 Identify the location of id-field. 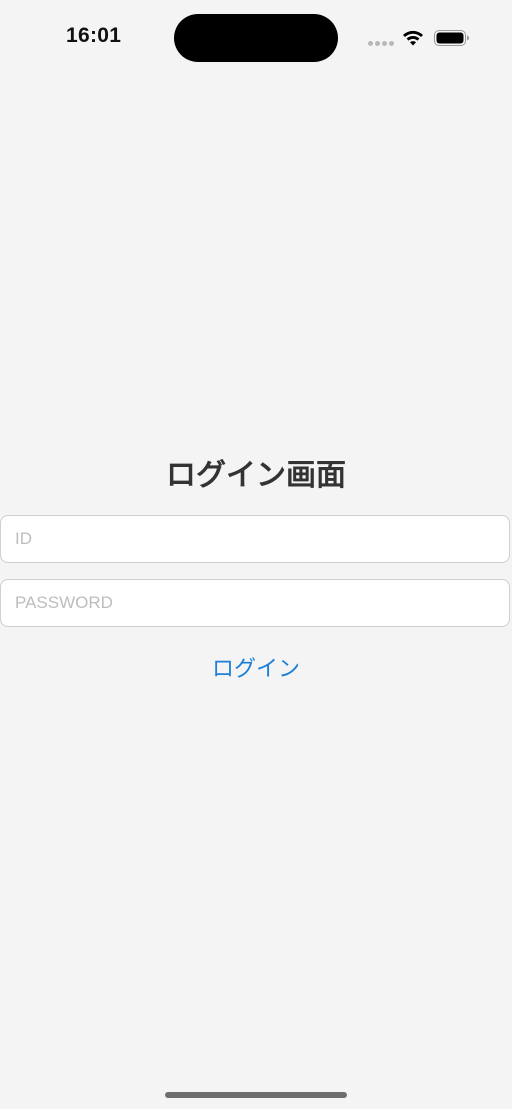
(255, 539).